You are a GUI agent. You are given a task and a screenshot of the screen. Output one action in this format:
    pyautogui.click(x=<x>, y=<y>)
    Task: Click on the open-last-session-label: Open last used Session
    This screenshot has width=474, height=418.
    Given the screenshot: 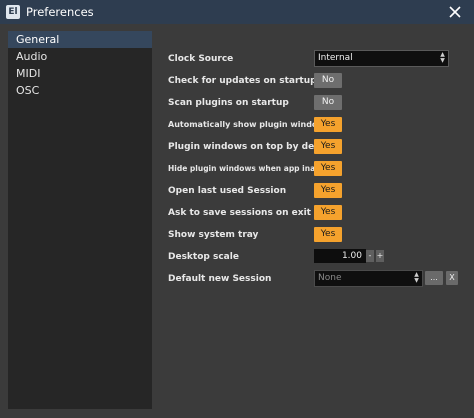 What is the action you would take?
    pyautogui.click(x=227, y=191)
    